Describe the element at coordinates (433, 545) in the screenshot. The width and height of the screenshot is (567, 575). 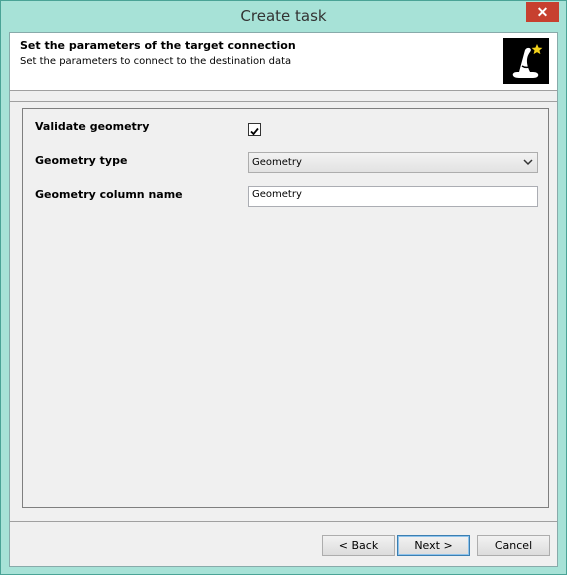
I see `next-button: Next >` at that location.